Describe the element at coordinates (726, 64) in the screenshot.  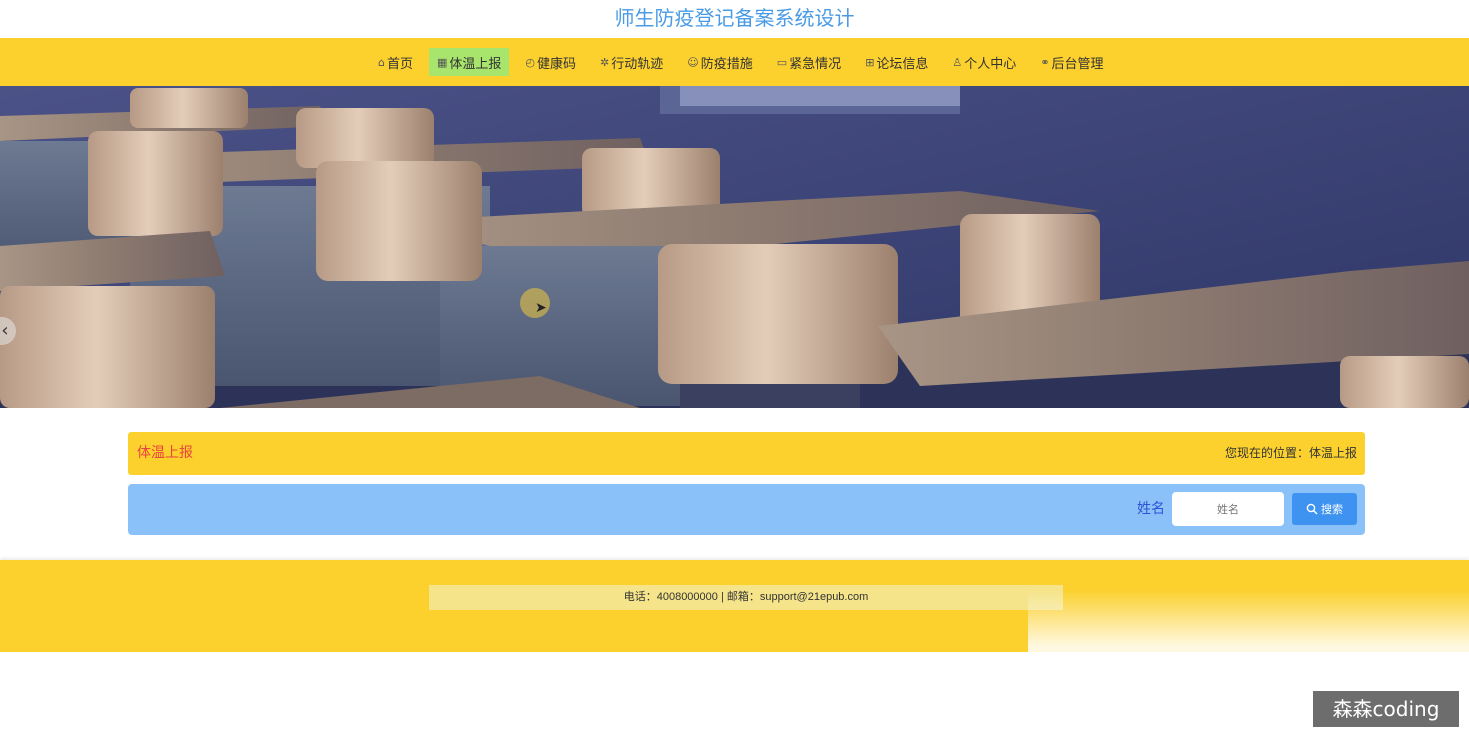
I see `nav-item-label: 防疫措施` at that location.